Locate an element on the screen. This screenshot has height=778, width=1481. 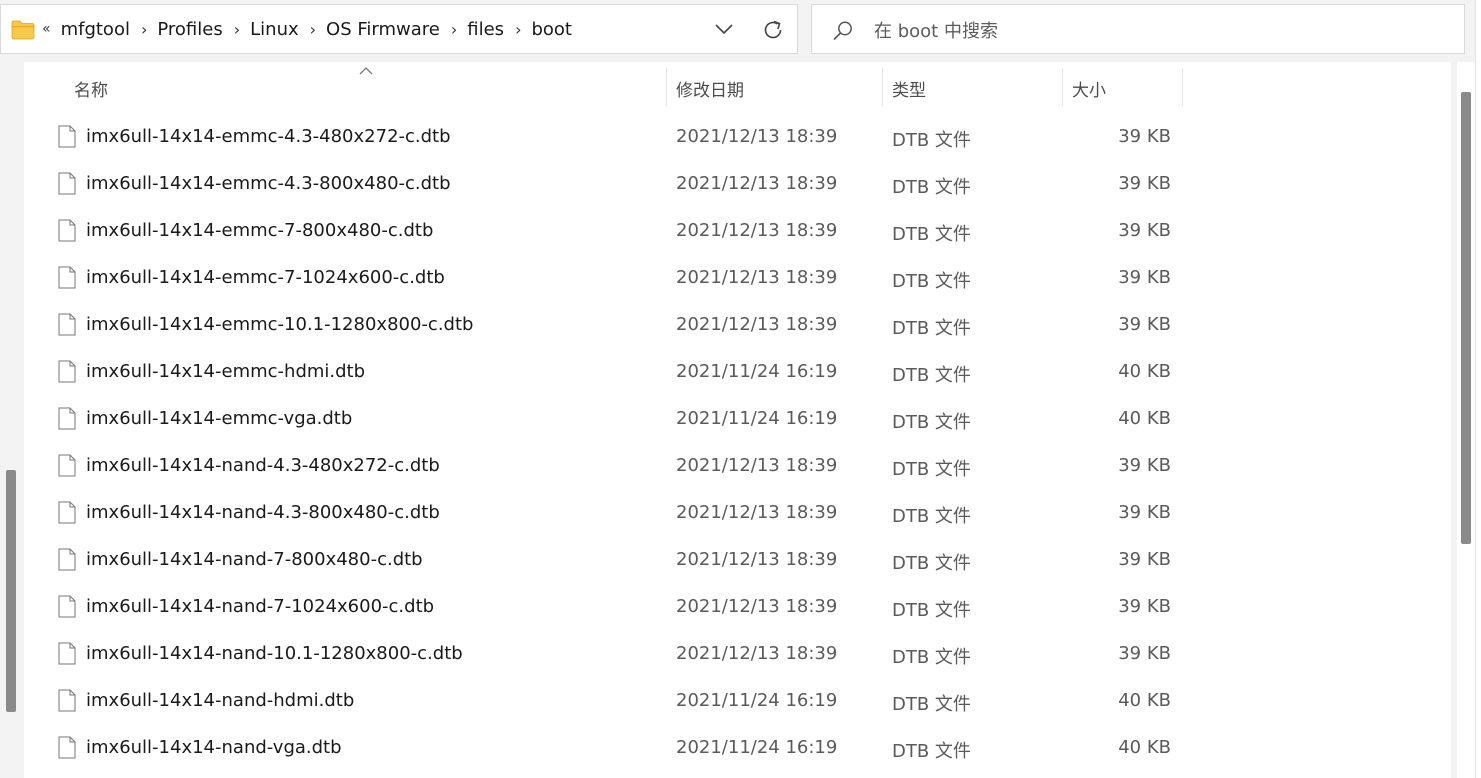
refresh-icon is located at coordinates (773, 30).